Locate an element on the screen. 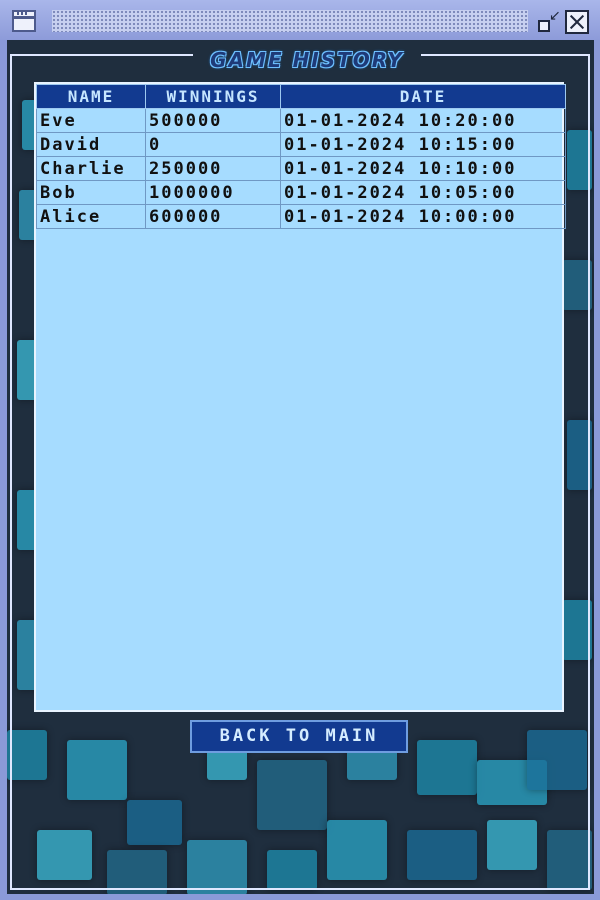 Image resolution: width=600 pixels, height=900 pixels. table-header-row: NAME WINNINGS DATE is located at coordinates (301, 96).